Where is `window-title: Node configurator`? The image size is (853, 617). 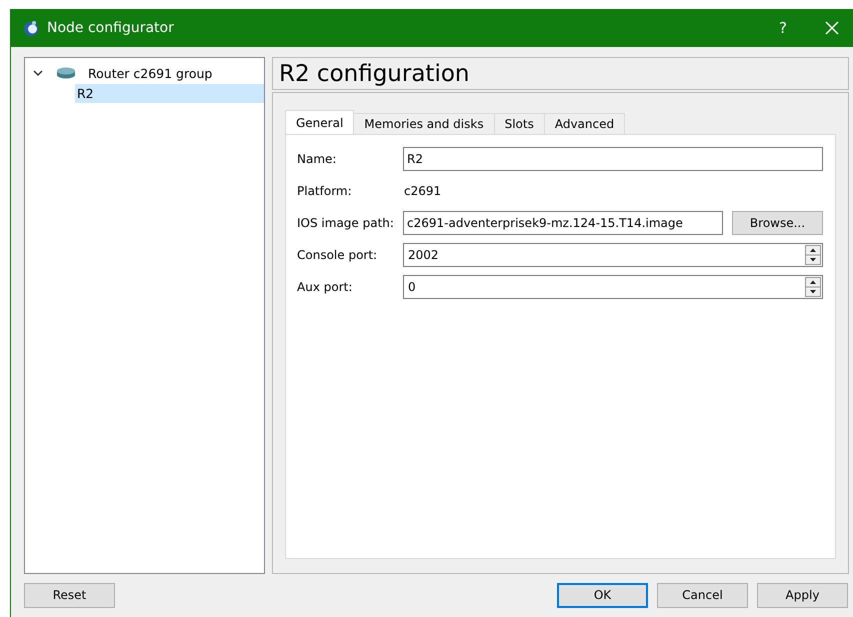 window-title: Node configurator is located at coordinates (110, 28).